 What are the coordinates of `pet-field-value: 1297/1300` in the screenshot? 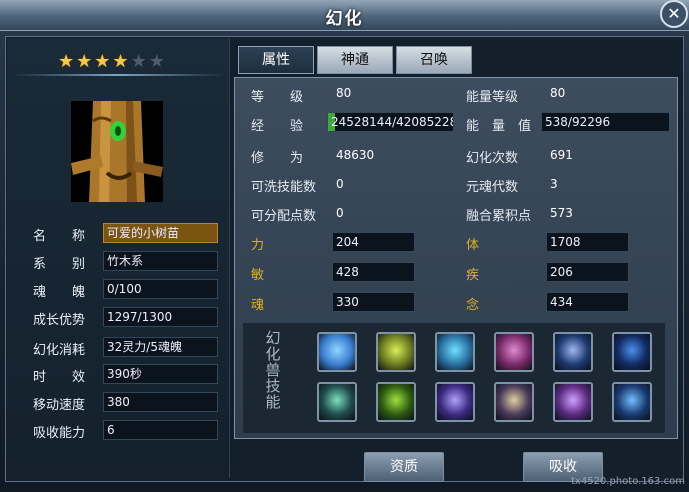 It's located at (160, 317).